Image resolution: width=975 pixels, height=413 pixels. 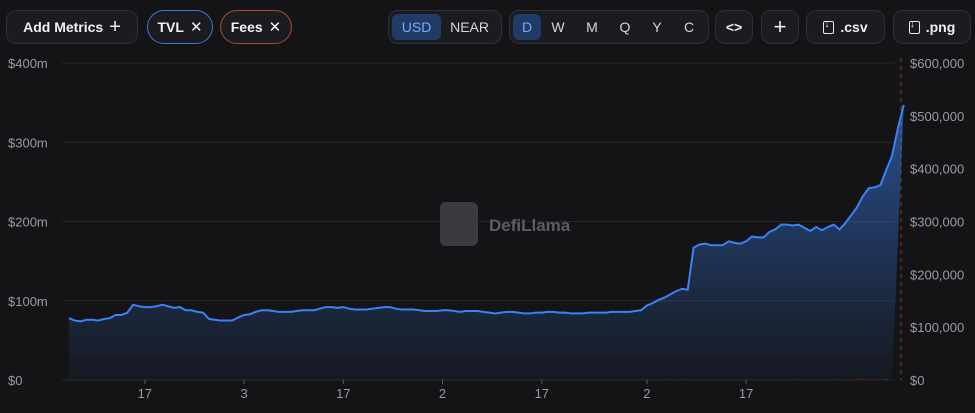 I want to click on currency-toggle: USD NEAR, so click(x=445, y=27).